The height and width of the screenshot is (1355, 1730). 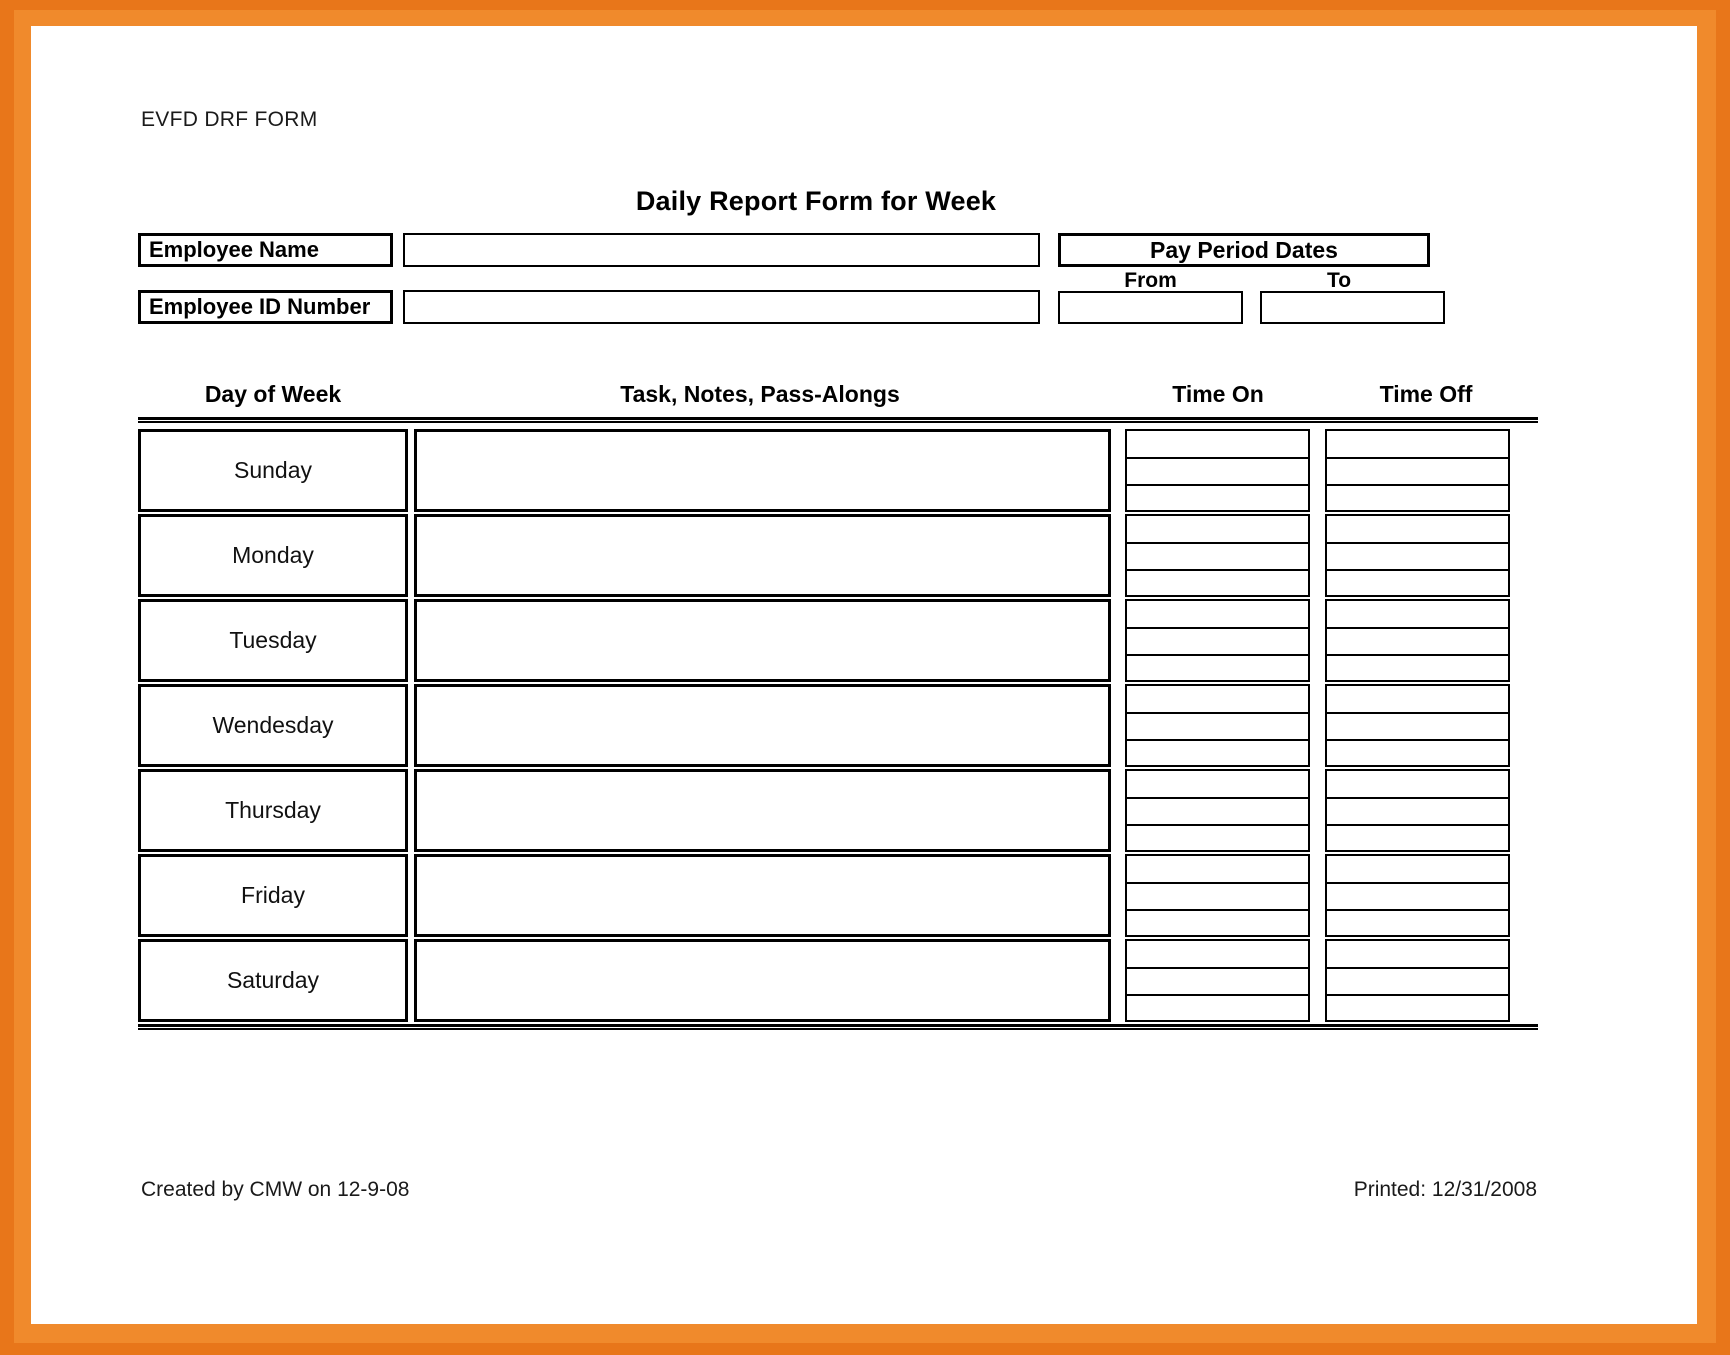 I want to click on employee-id-input, so click(x=721, y=307).